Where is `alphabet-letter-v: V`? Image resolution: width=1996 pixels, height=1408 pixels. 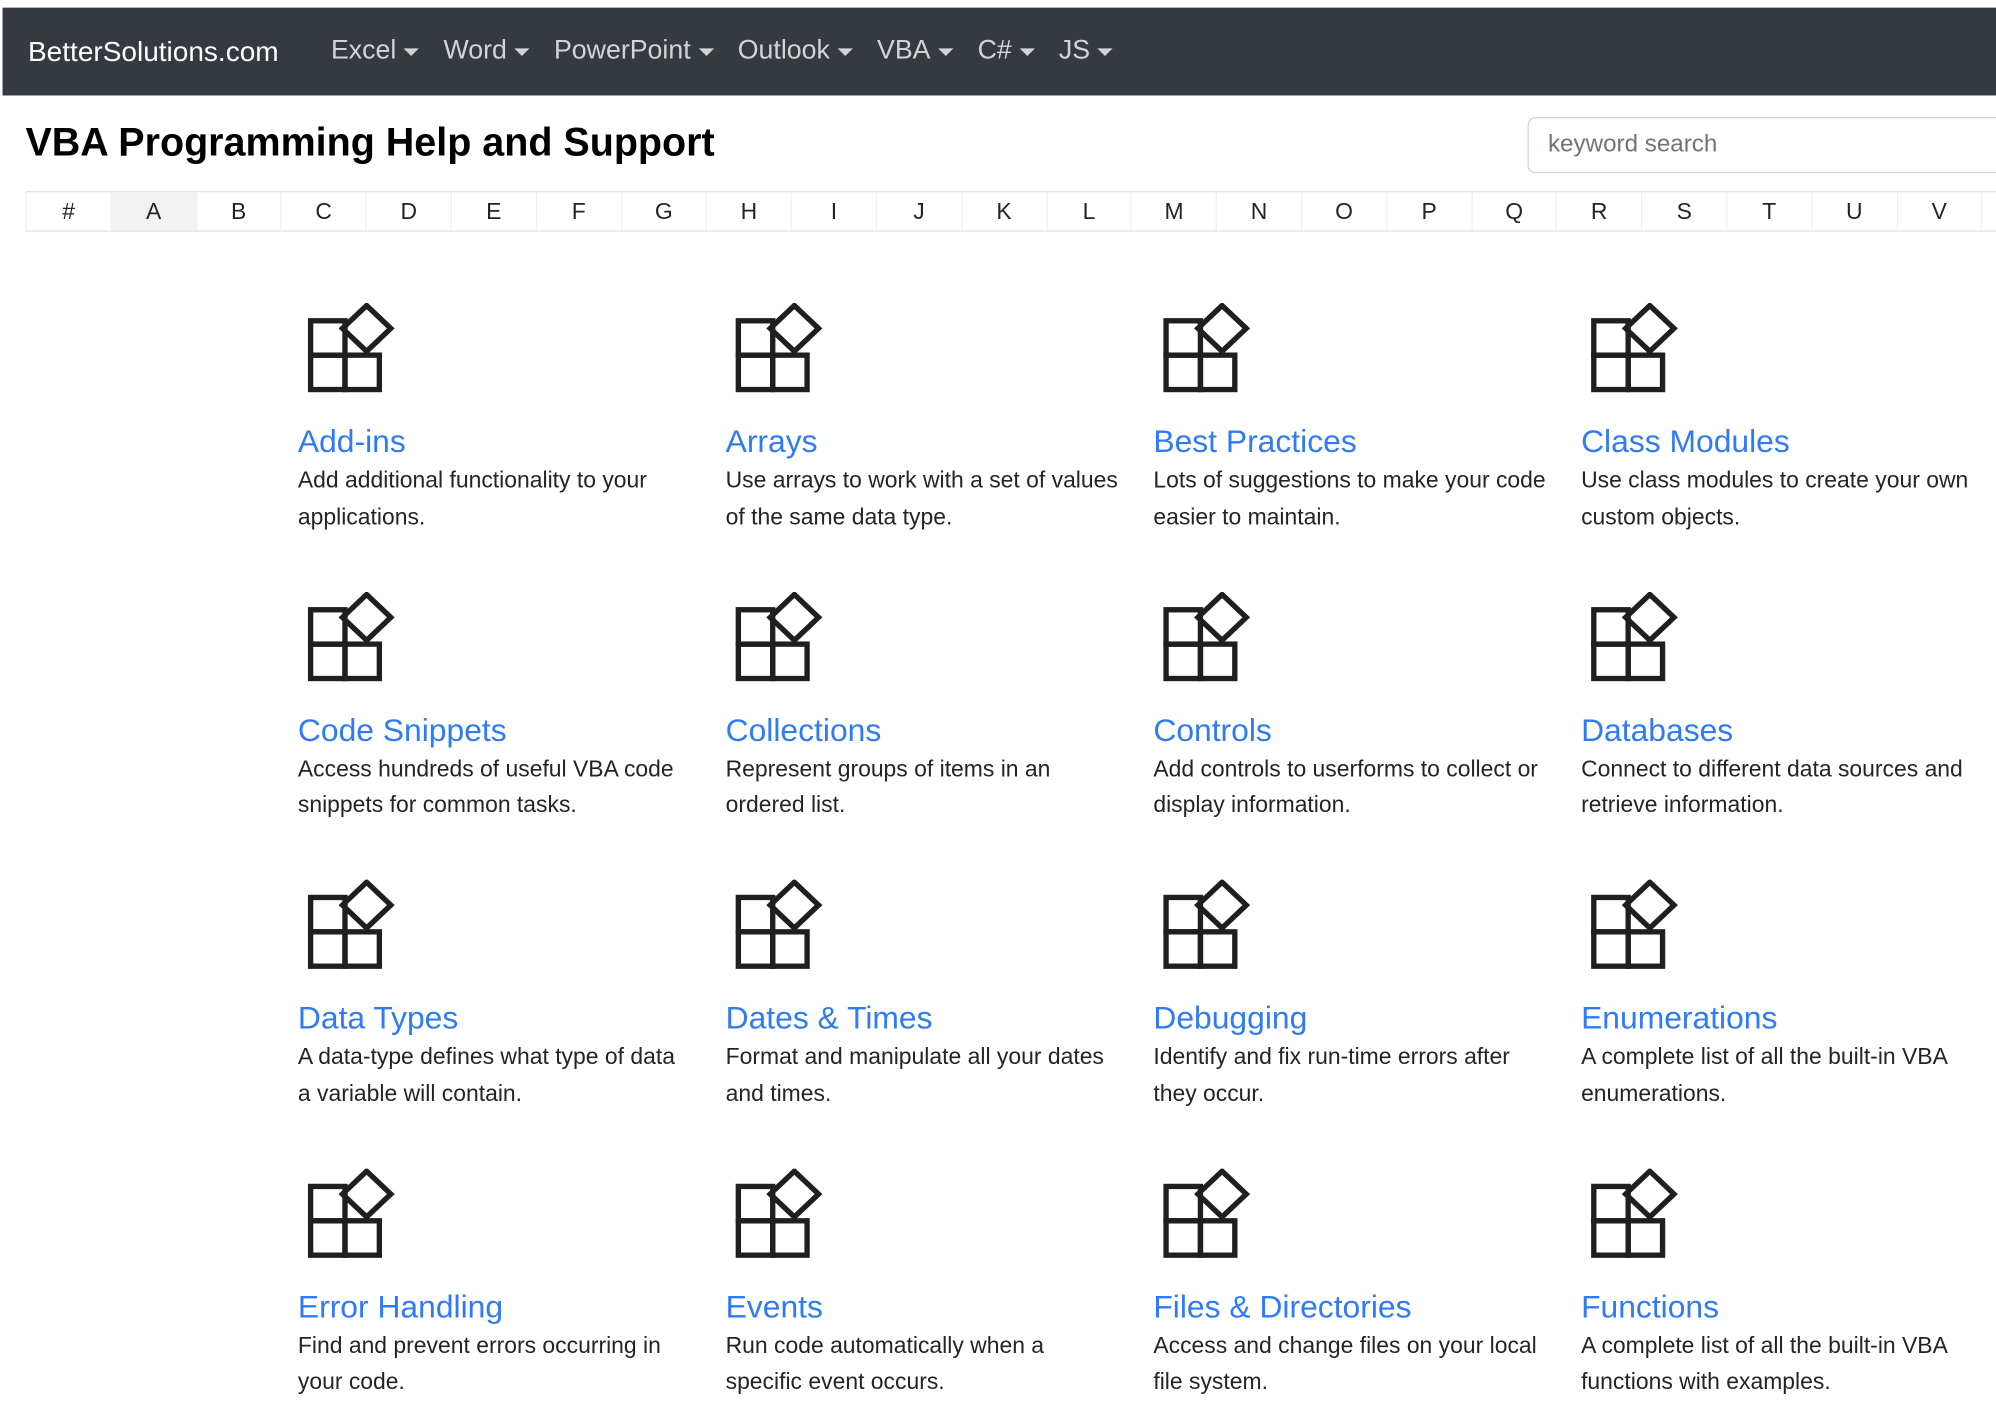 alphabet-letter-v: V is located at coordinates (1938, 211).